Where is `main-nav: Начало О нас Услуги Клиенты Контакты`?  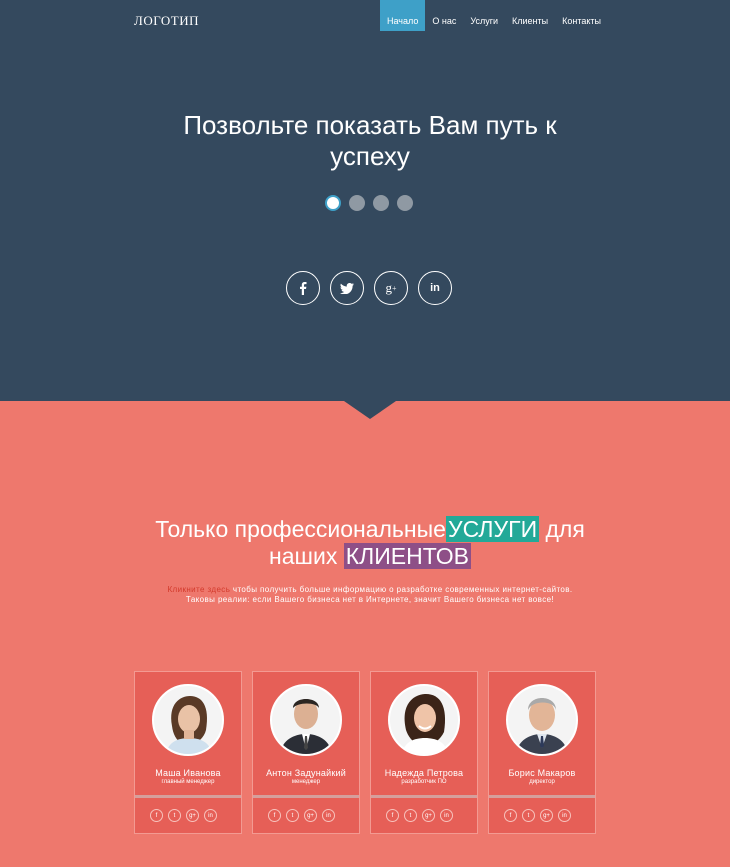 main-nav: Начало О нас Услуги Клиенты Контакты is located at coordinates (494, 15).